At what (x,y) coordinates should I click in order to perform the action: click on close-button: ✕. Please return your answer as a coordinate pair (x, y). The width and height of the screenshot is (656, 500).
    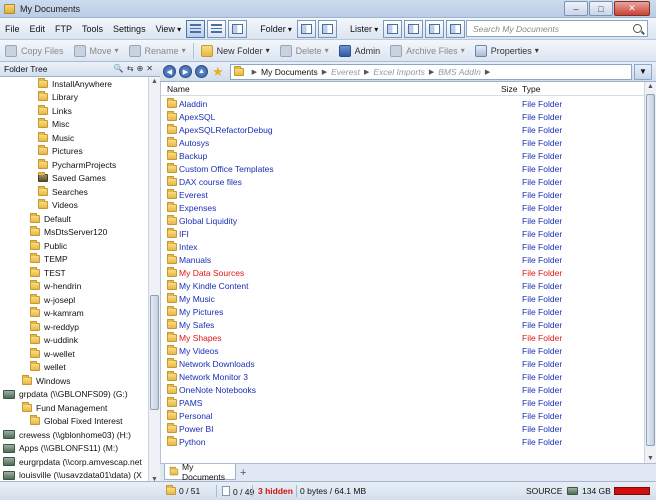
    Looking at the image, I should click on (632, 8).